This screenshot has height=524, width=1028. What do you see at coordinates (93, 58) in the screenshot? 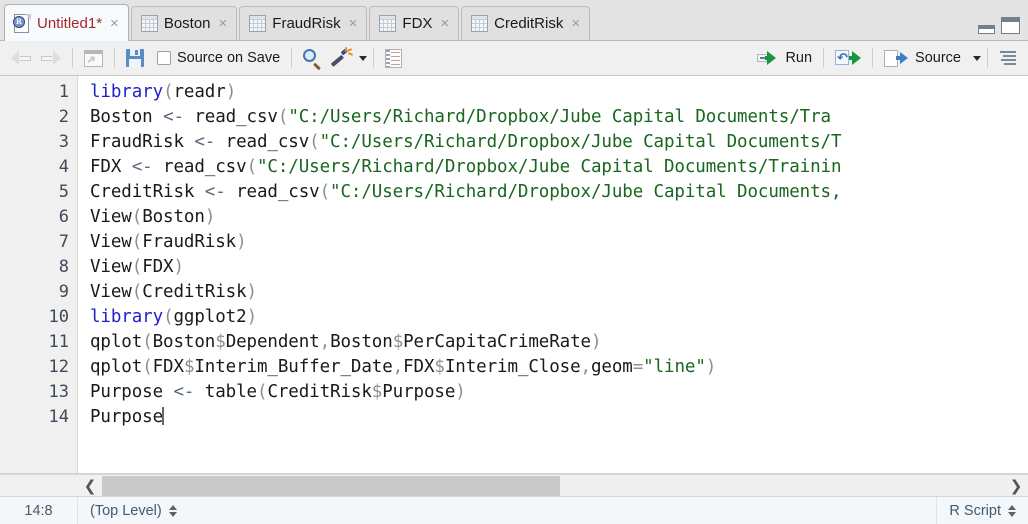
I see `show-in-new-window-button` at bounding box center [93, 58].